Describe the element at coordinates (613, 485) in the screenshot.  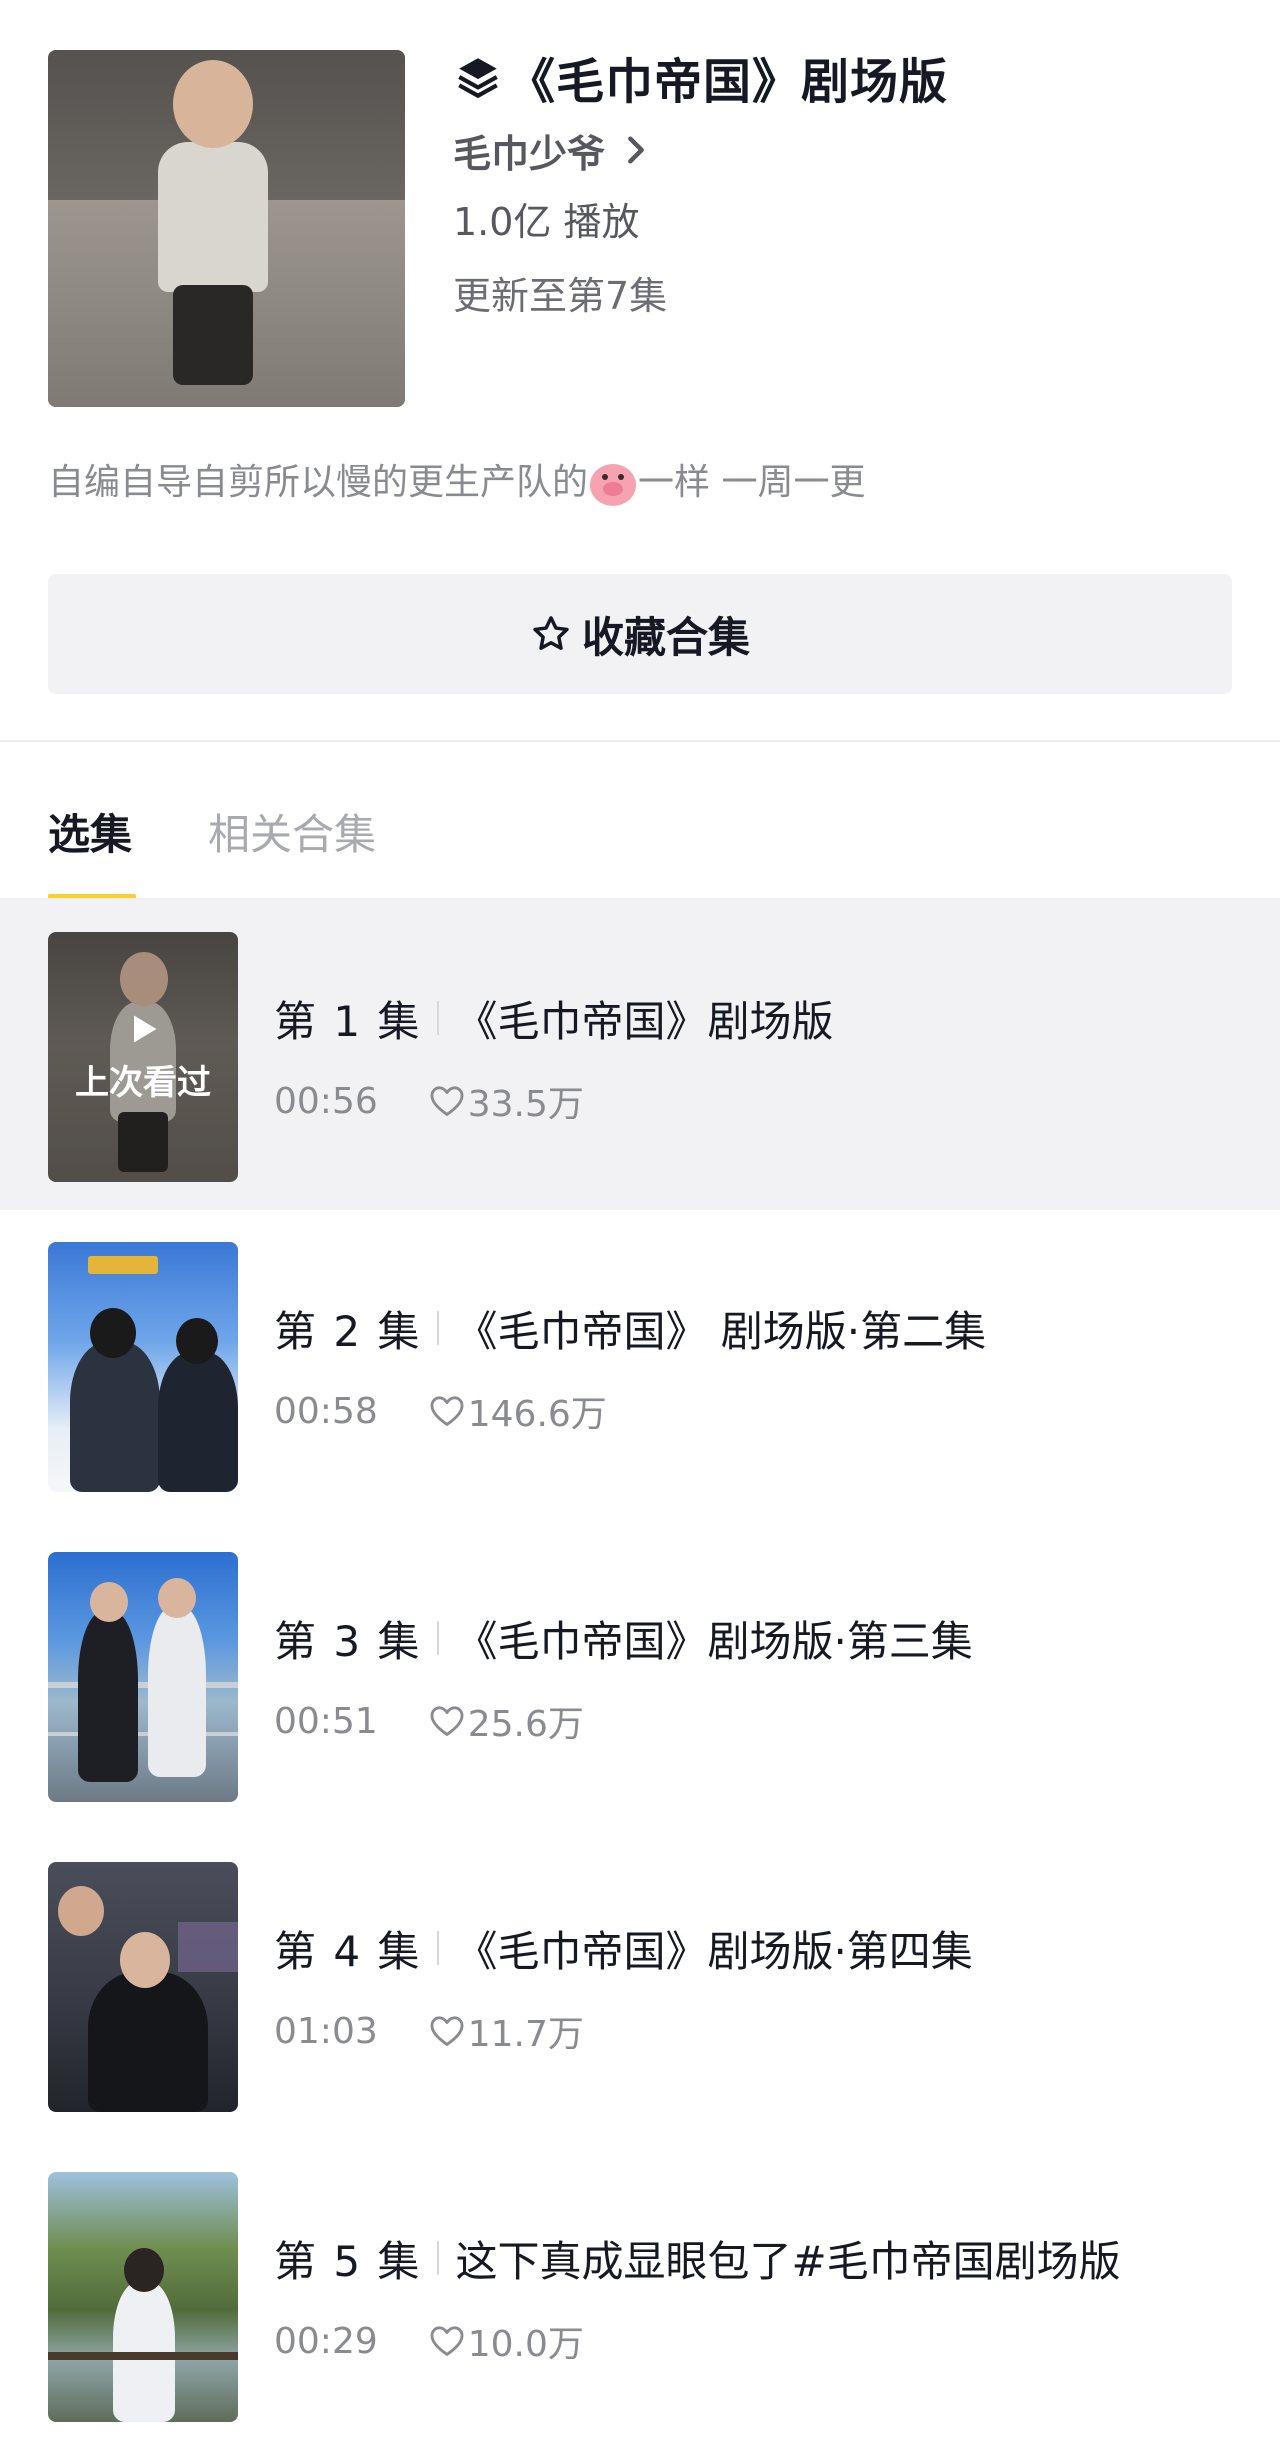
I see `pig-face-emoji-icon` at that location.